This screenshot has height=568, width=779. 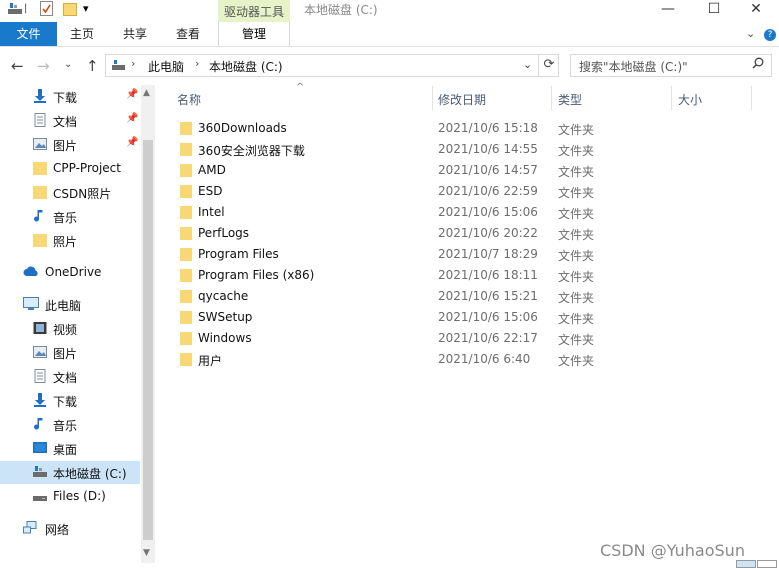 I want to click on new-folder-icon, so click(x=70, y=9).